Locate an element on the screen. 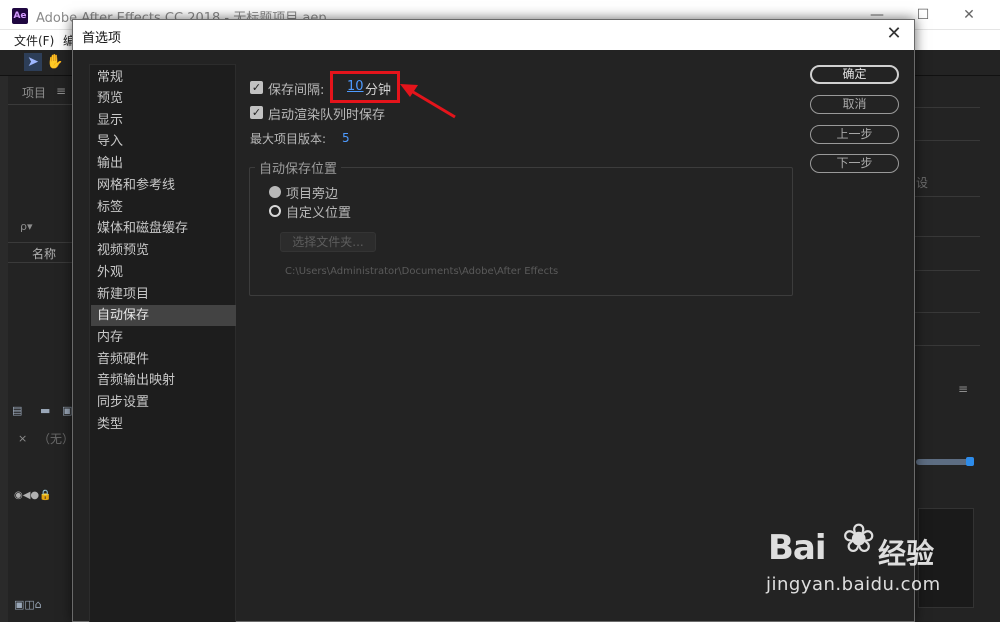 Image resolution: width=1000 pixels, height=622 pixels. annotation-highlight-box is located at coordinates (365, 87).